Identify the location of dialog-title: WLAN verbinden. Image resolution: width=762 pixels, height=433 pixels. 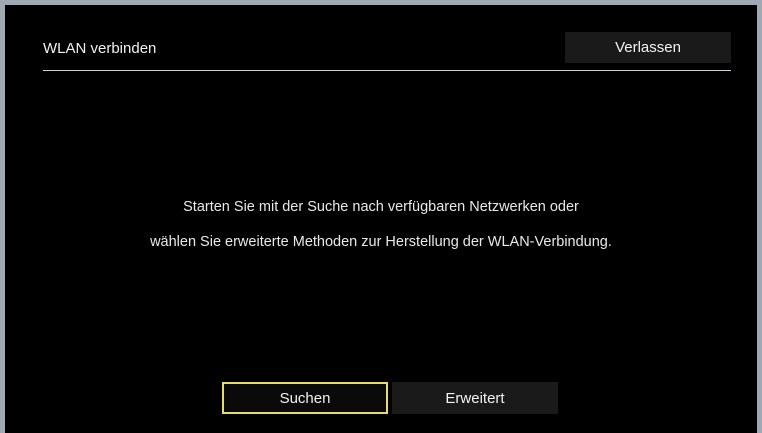
(100, 48).